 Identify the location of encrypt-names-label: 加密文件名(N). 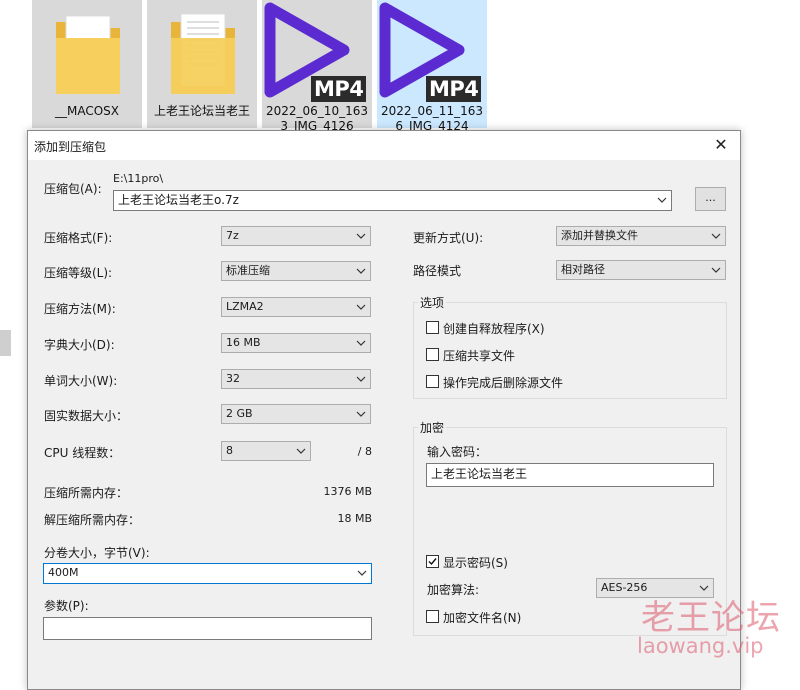
(482, 618).